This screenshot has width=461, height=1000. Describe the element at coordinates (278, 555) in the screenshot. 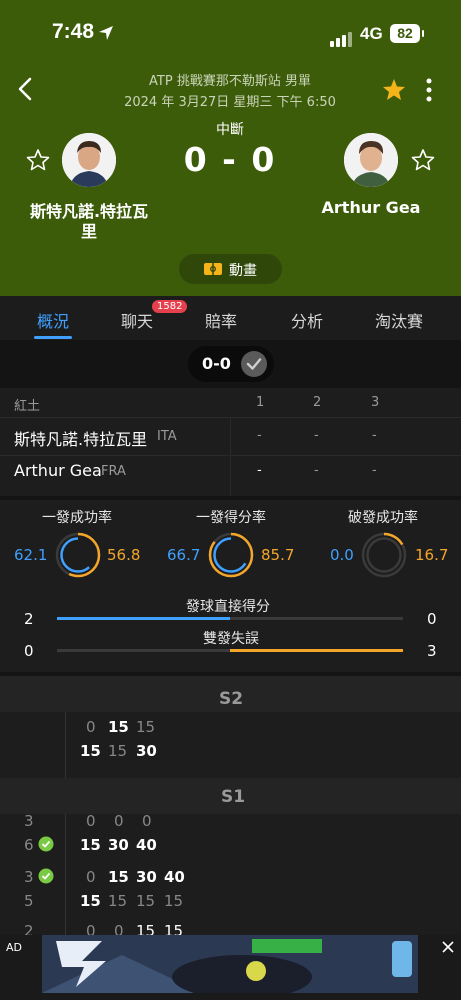

I see `stat-first-serve-points-p2: 85.7` at that location.